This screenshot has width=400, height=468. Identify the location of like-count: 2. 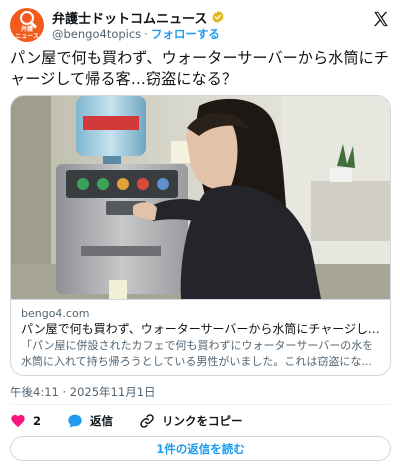
(37, 421).